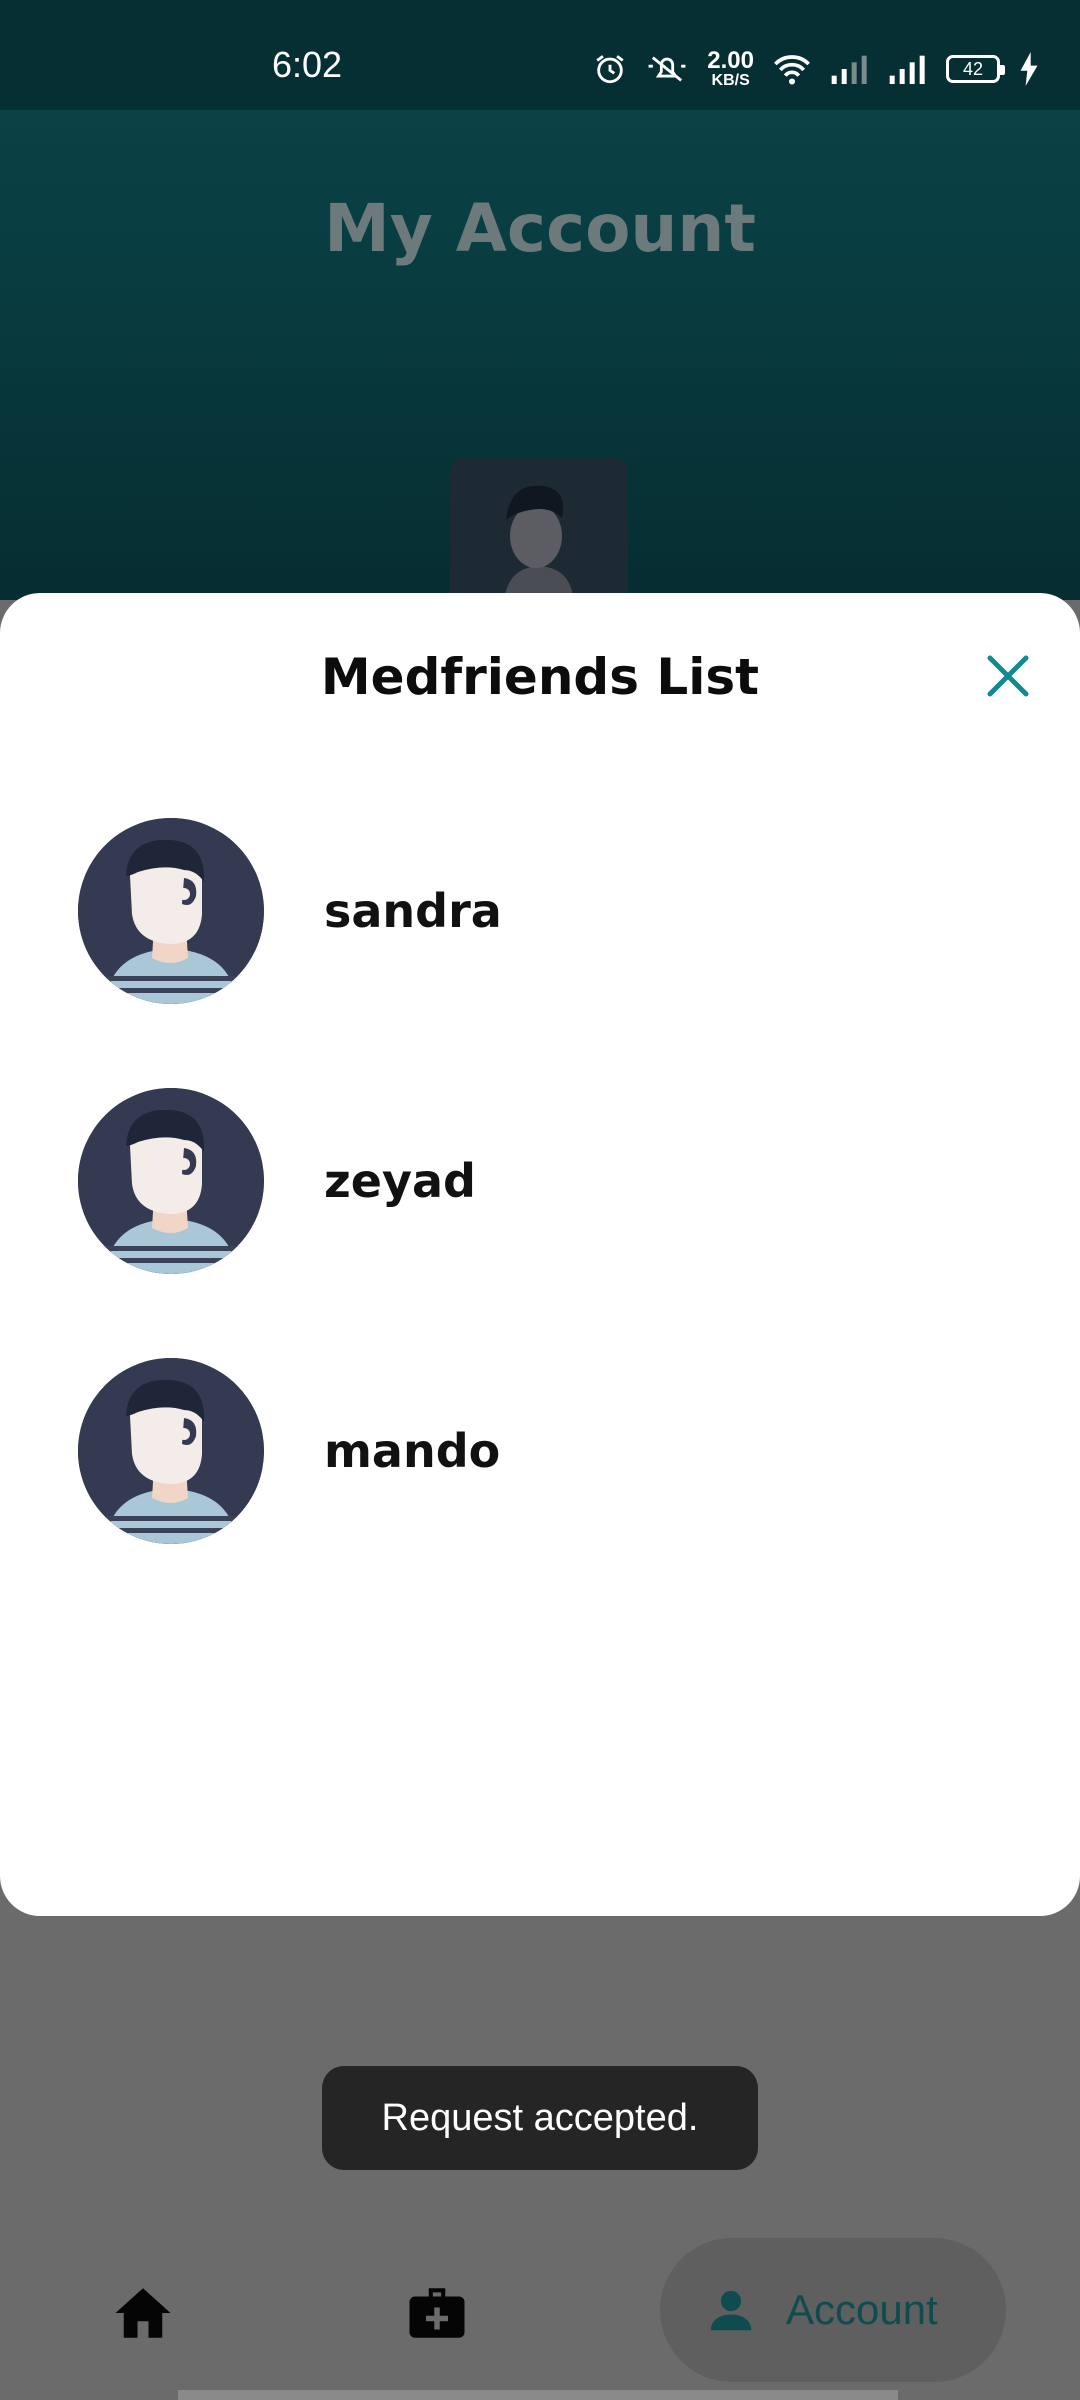 The image size is (1080, 2400). Describe the element at coordinates (412, 1451) in the screenshot. I see `friend-name: mando` at that location.